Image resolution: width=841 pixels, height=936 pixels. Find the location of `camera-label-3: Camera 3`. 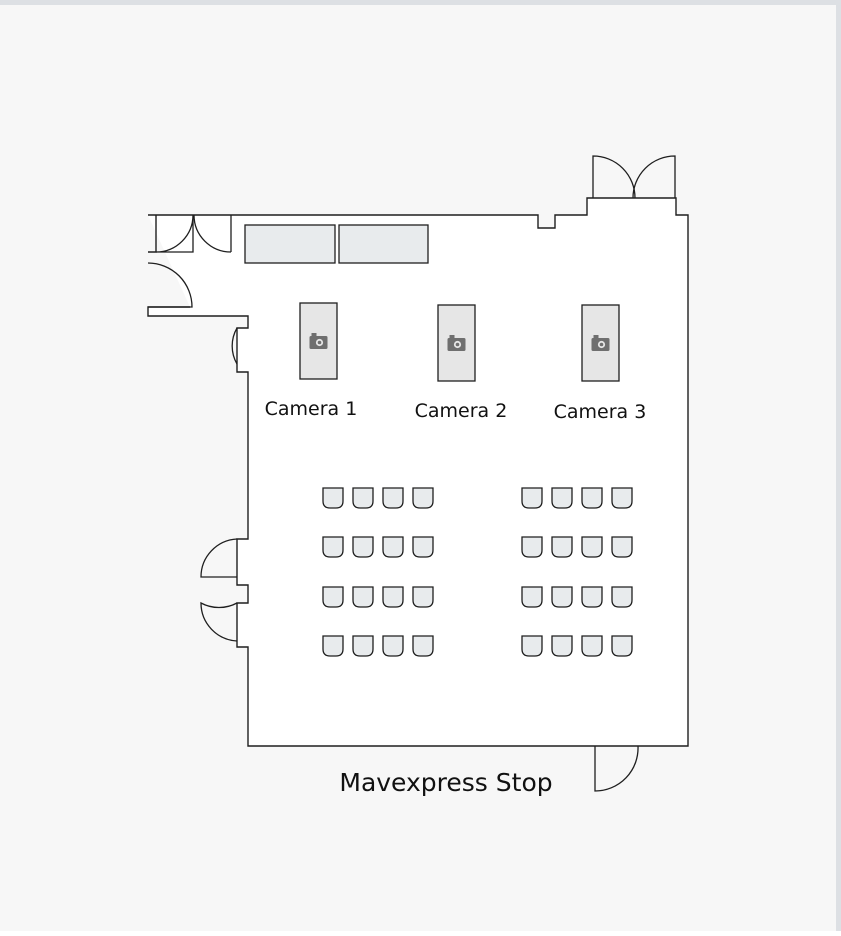

camera-label-3: Camera 3 is located at coordinates (600, 412).